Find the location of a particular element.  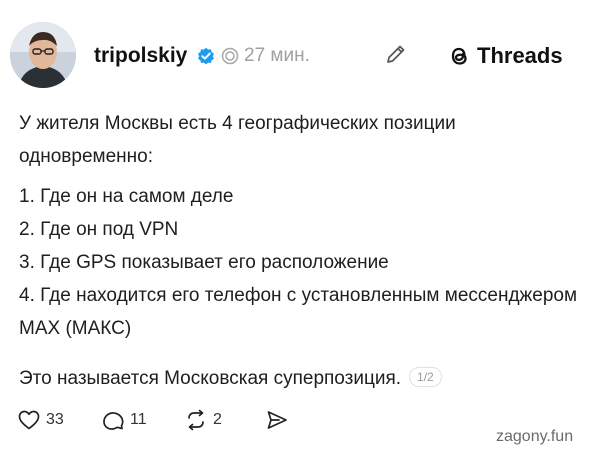

list-item: 2. Где он под VPN is located at coordinates (99, 229).